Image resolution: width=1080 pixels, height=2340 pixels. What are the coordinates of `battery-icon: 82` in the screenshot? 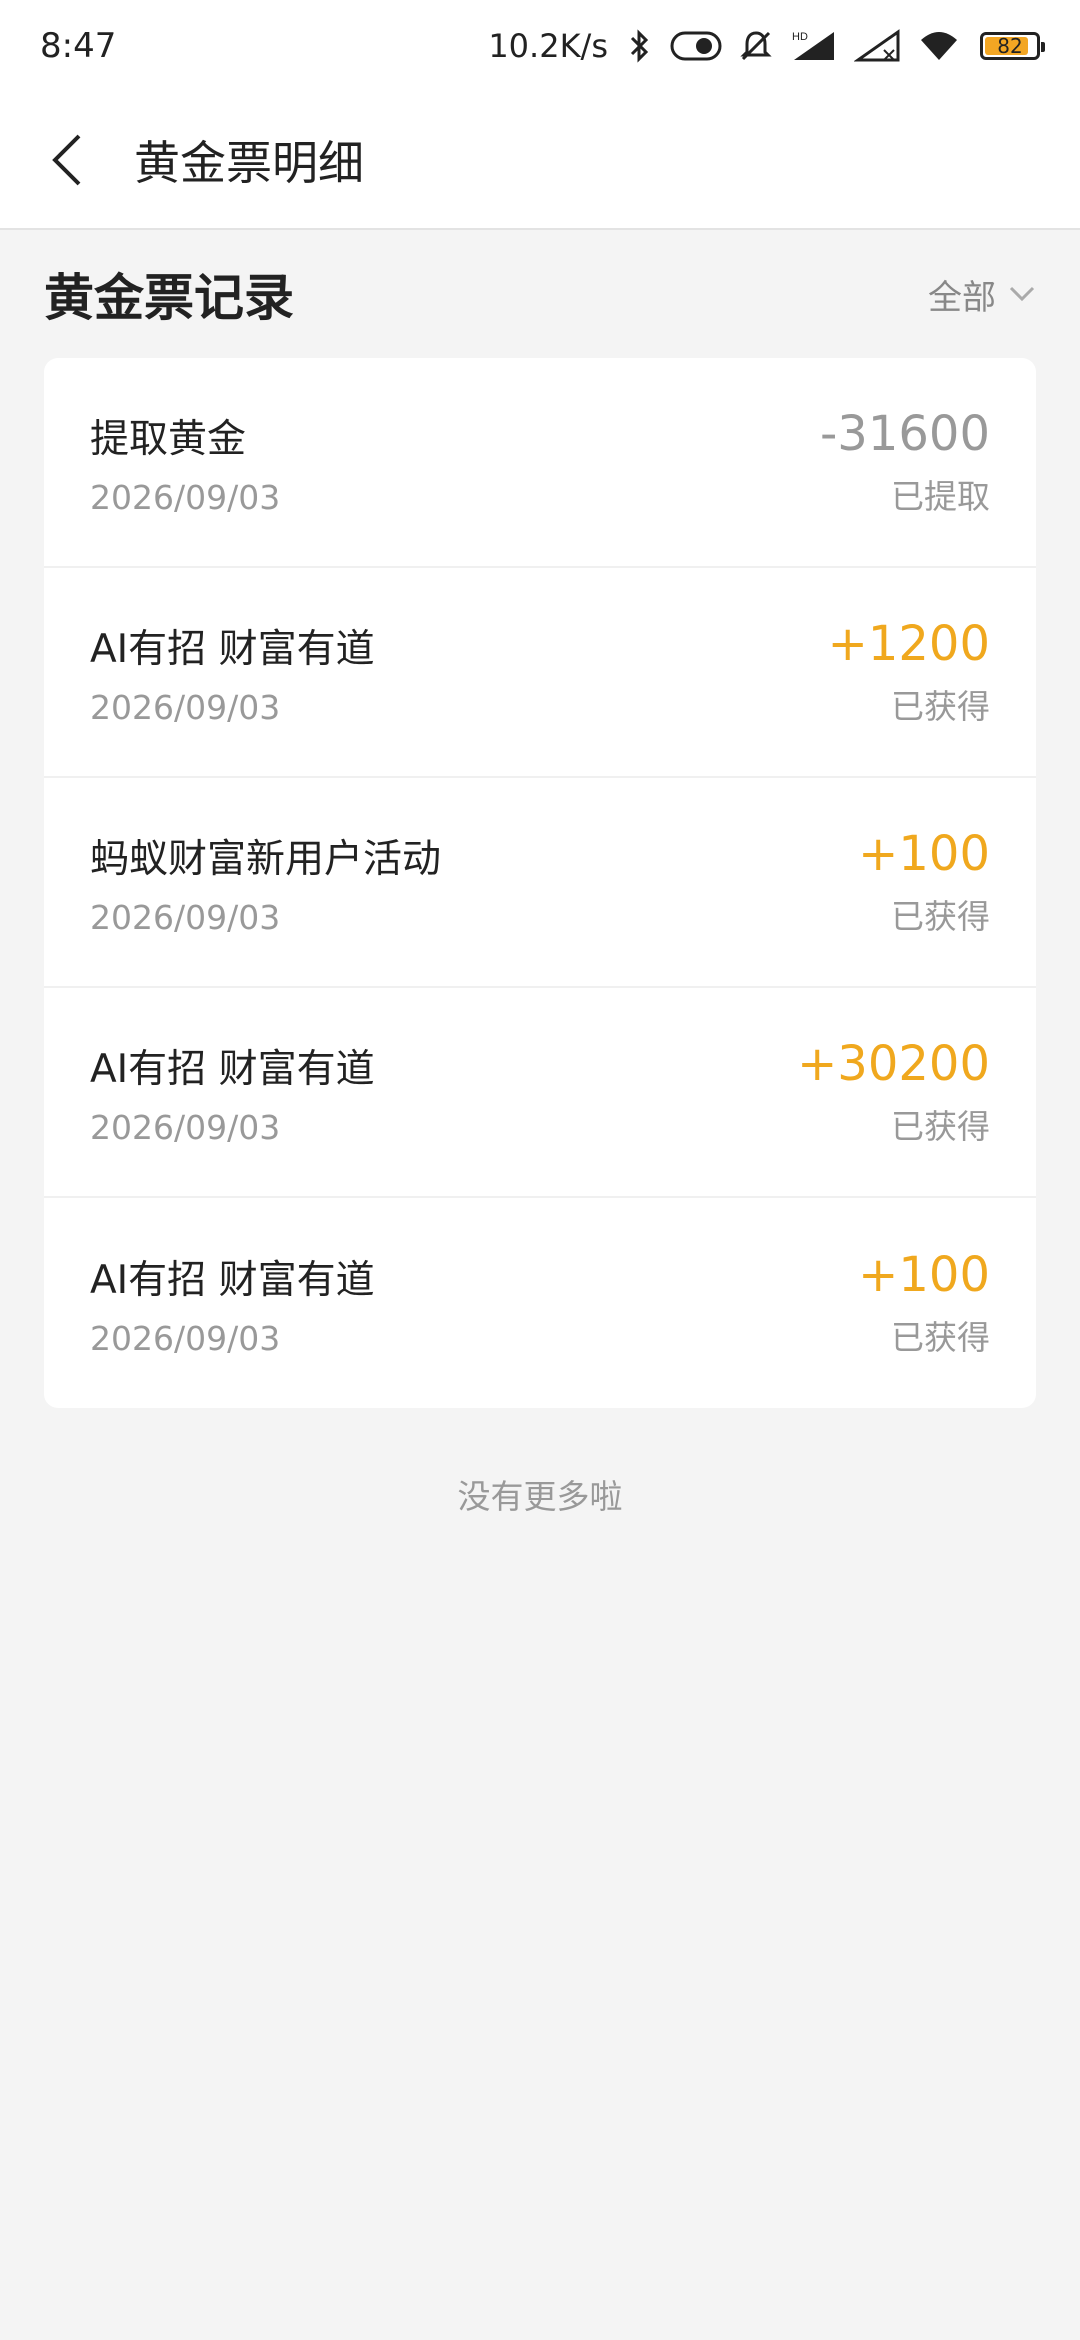 It's located at (1012, 46).